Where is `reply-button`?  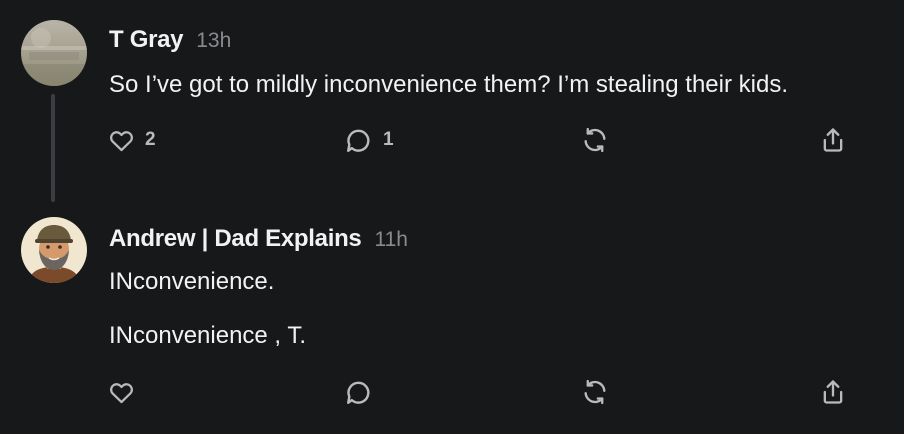 reply-button is located at coordinates (358, 392).